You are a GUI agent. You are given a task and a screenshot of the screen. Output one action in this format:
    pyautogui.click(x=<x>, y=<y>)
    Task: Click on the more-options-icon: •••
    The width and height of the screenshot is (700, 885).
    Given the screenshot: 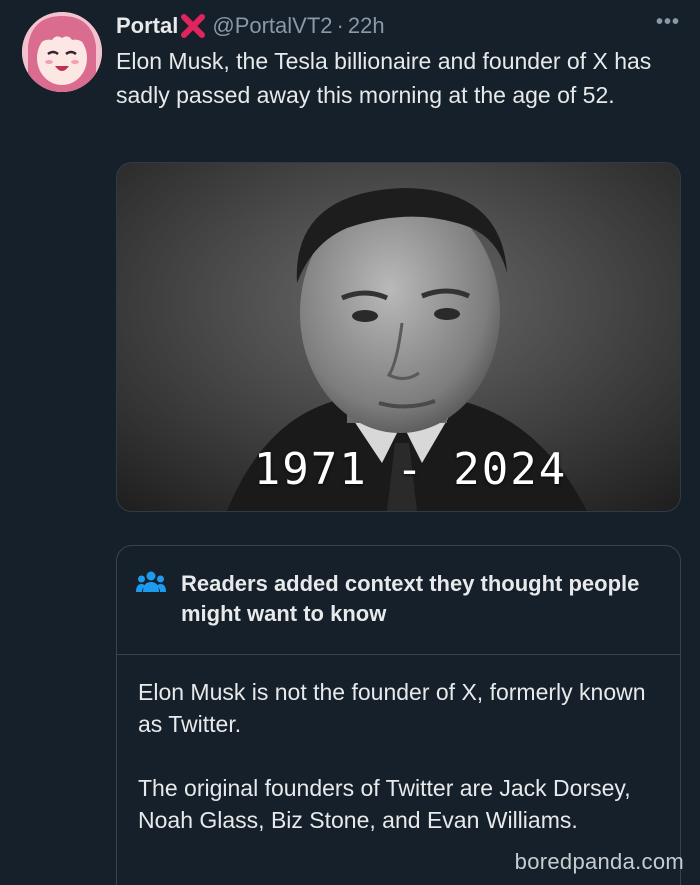 What is the action you would take?
    pyautogui.click(x=668, y=22)
    